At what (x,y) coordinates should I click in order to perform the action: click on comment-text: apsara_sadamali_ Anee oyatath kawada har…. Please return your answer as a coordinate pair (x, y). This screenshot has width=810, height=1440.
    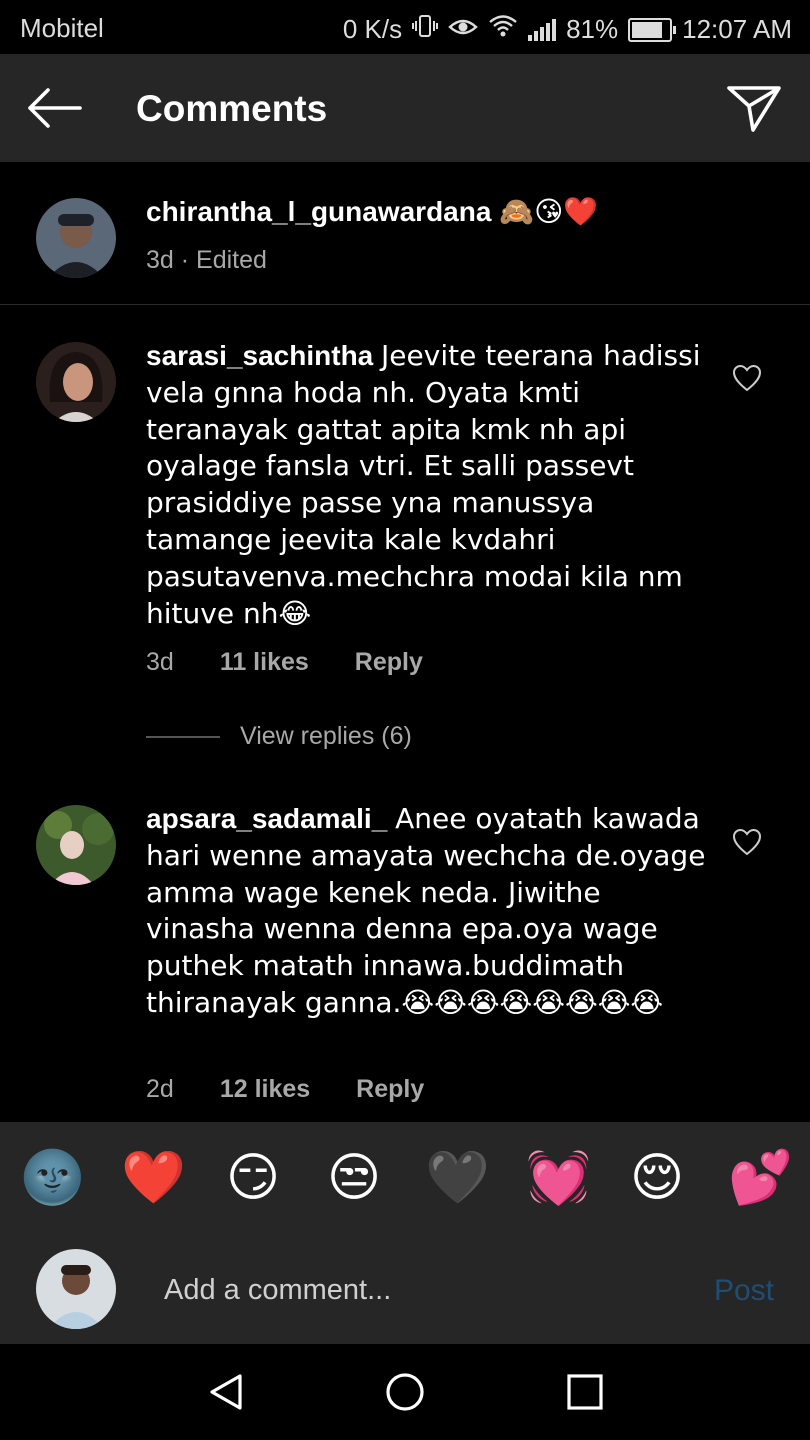
    Looking at the image, I should click on (426, 911).